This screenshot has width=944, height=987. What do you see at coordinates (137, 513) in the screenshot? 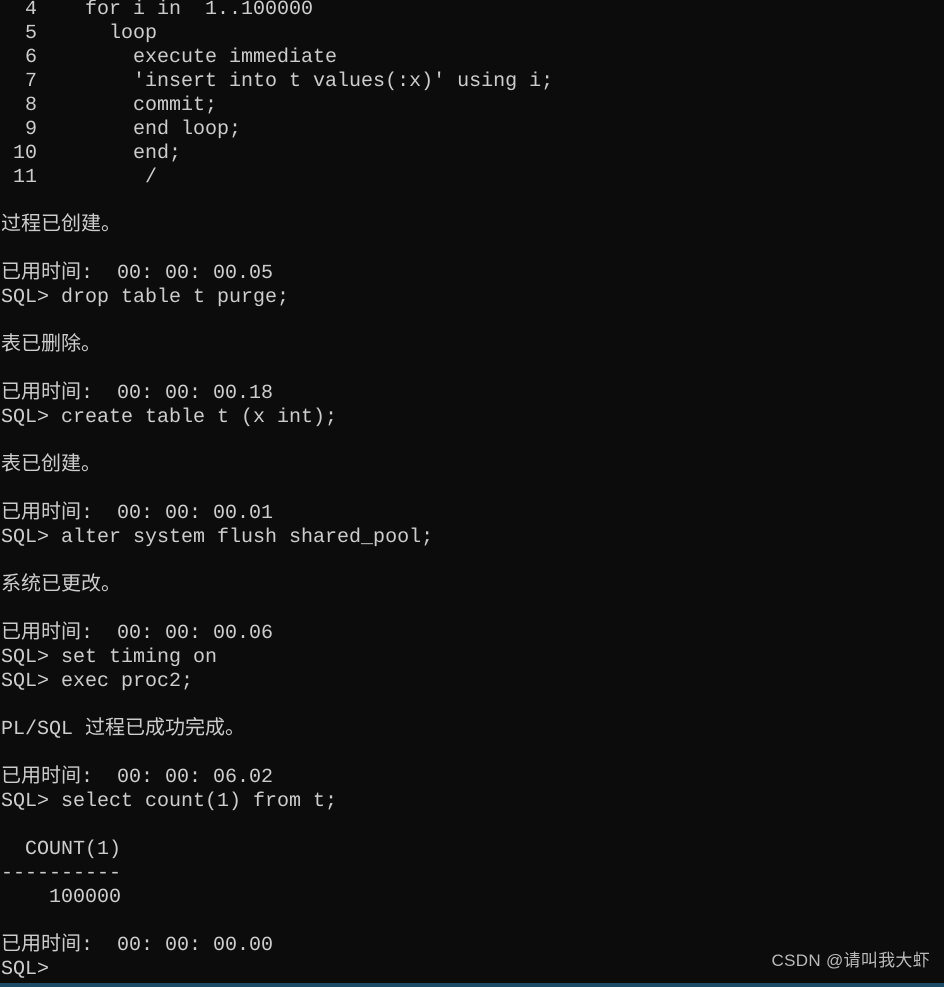
I see `terminal-line: 已用时间: 00: 00: 00.01` at bounding box center [137, 513].